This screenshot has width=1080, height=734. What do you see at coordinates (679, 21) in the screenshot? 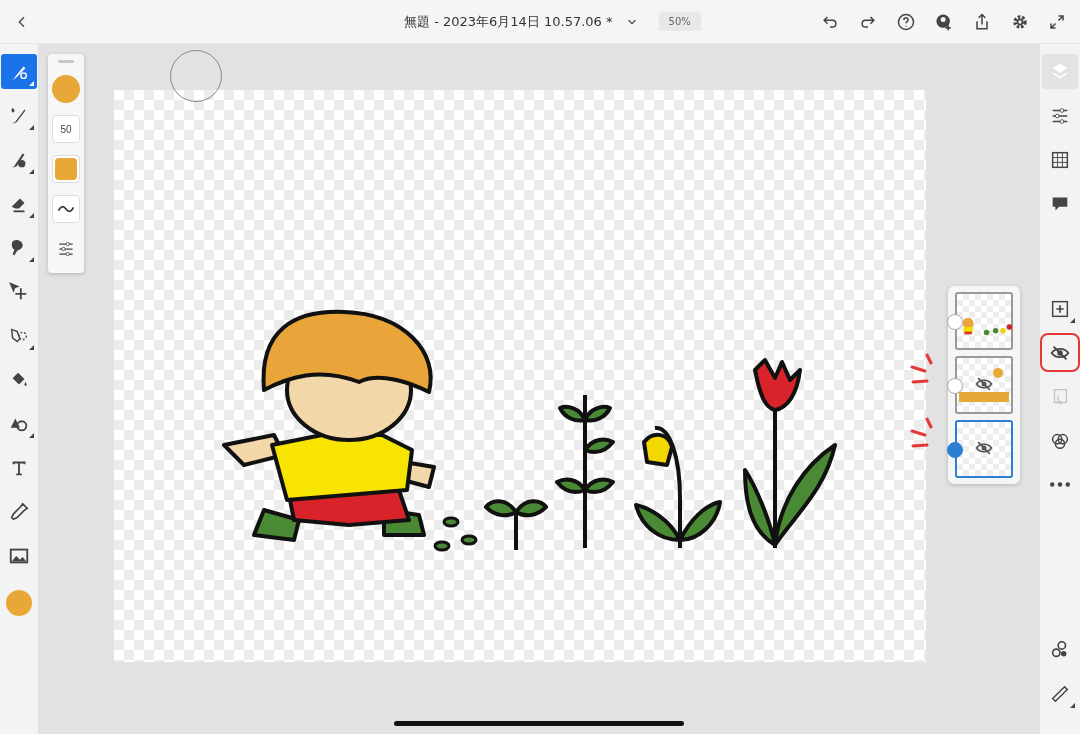
I see `zoom-level: 50%` at bounding box center [679, 21].